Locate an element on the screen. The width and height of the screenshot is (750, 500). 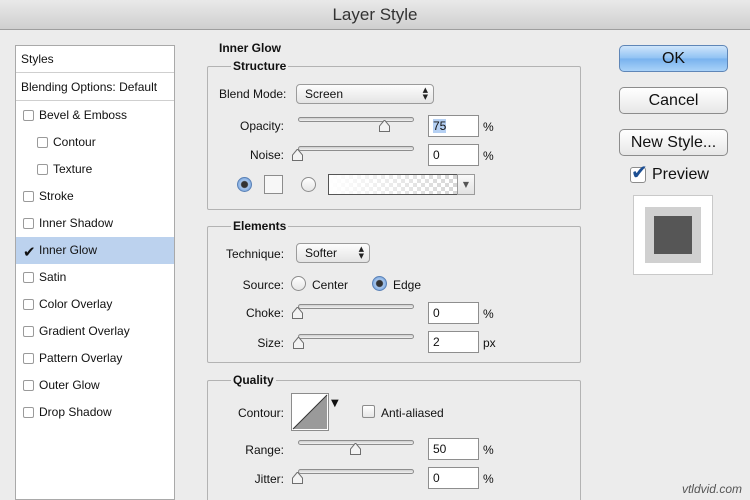
style-item-label: Satin is located at coordinates (53, 277).